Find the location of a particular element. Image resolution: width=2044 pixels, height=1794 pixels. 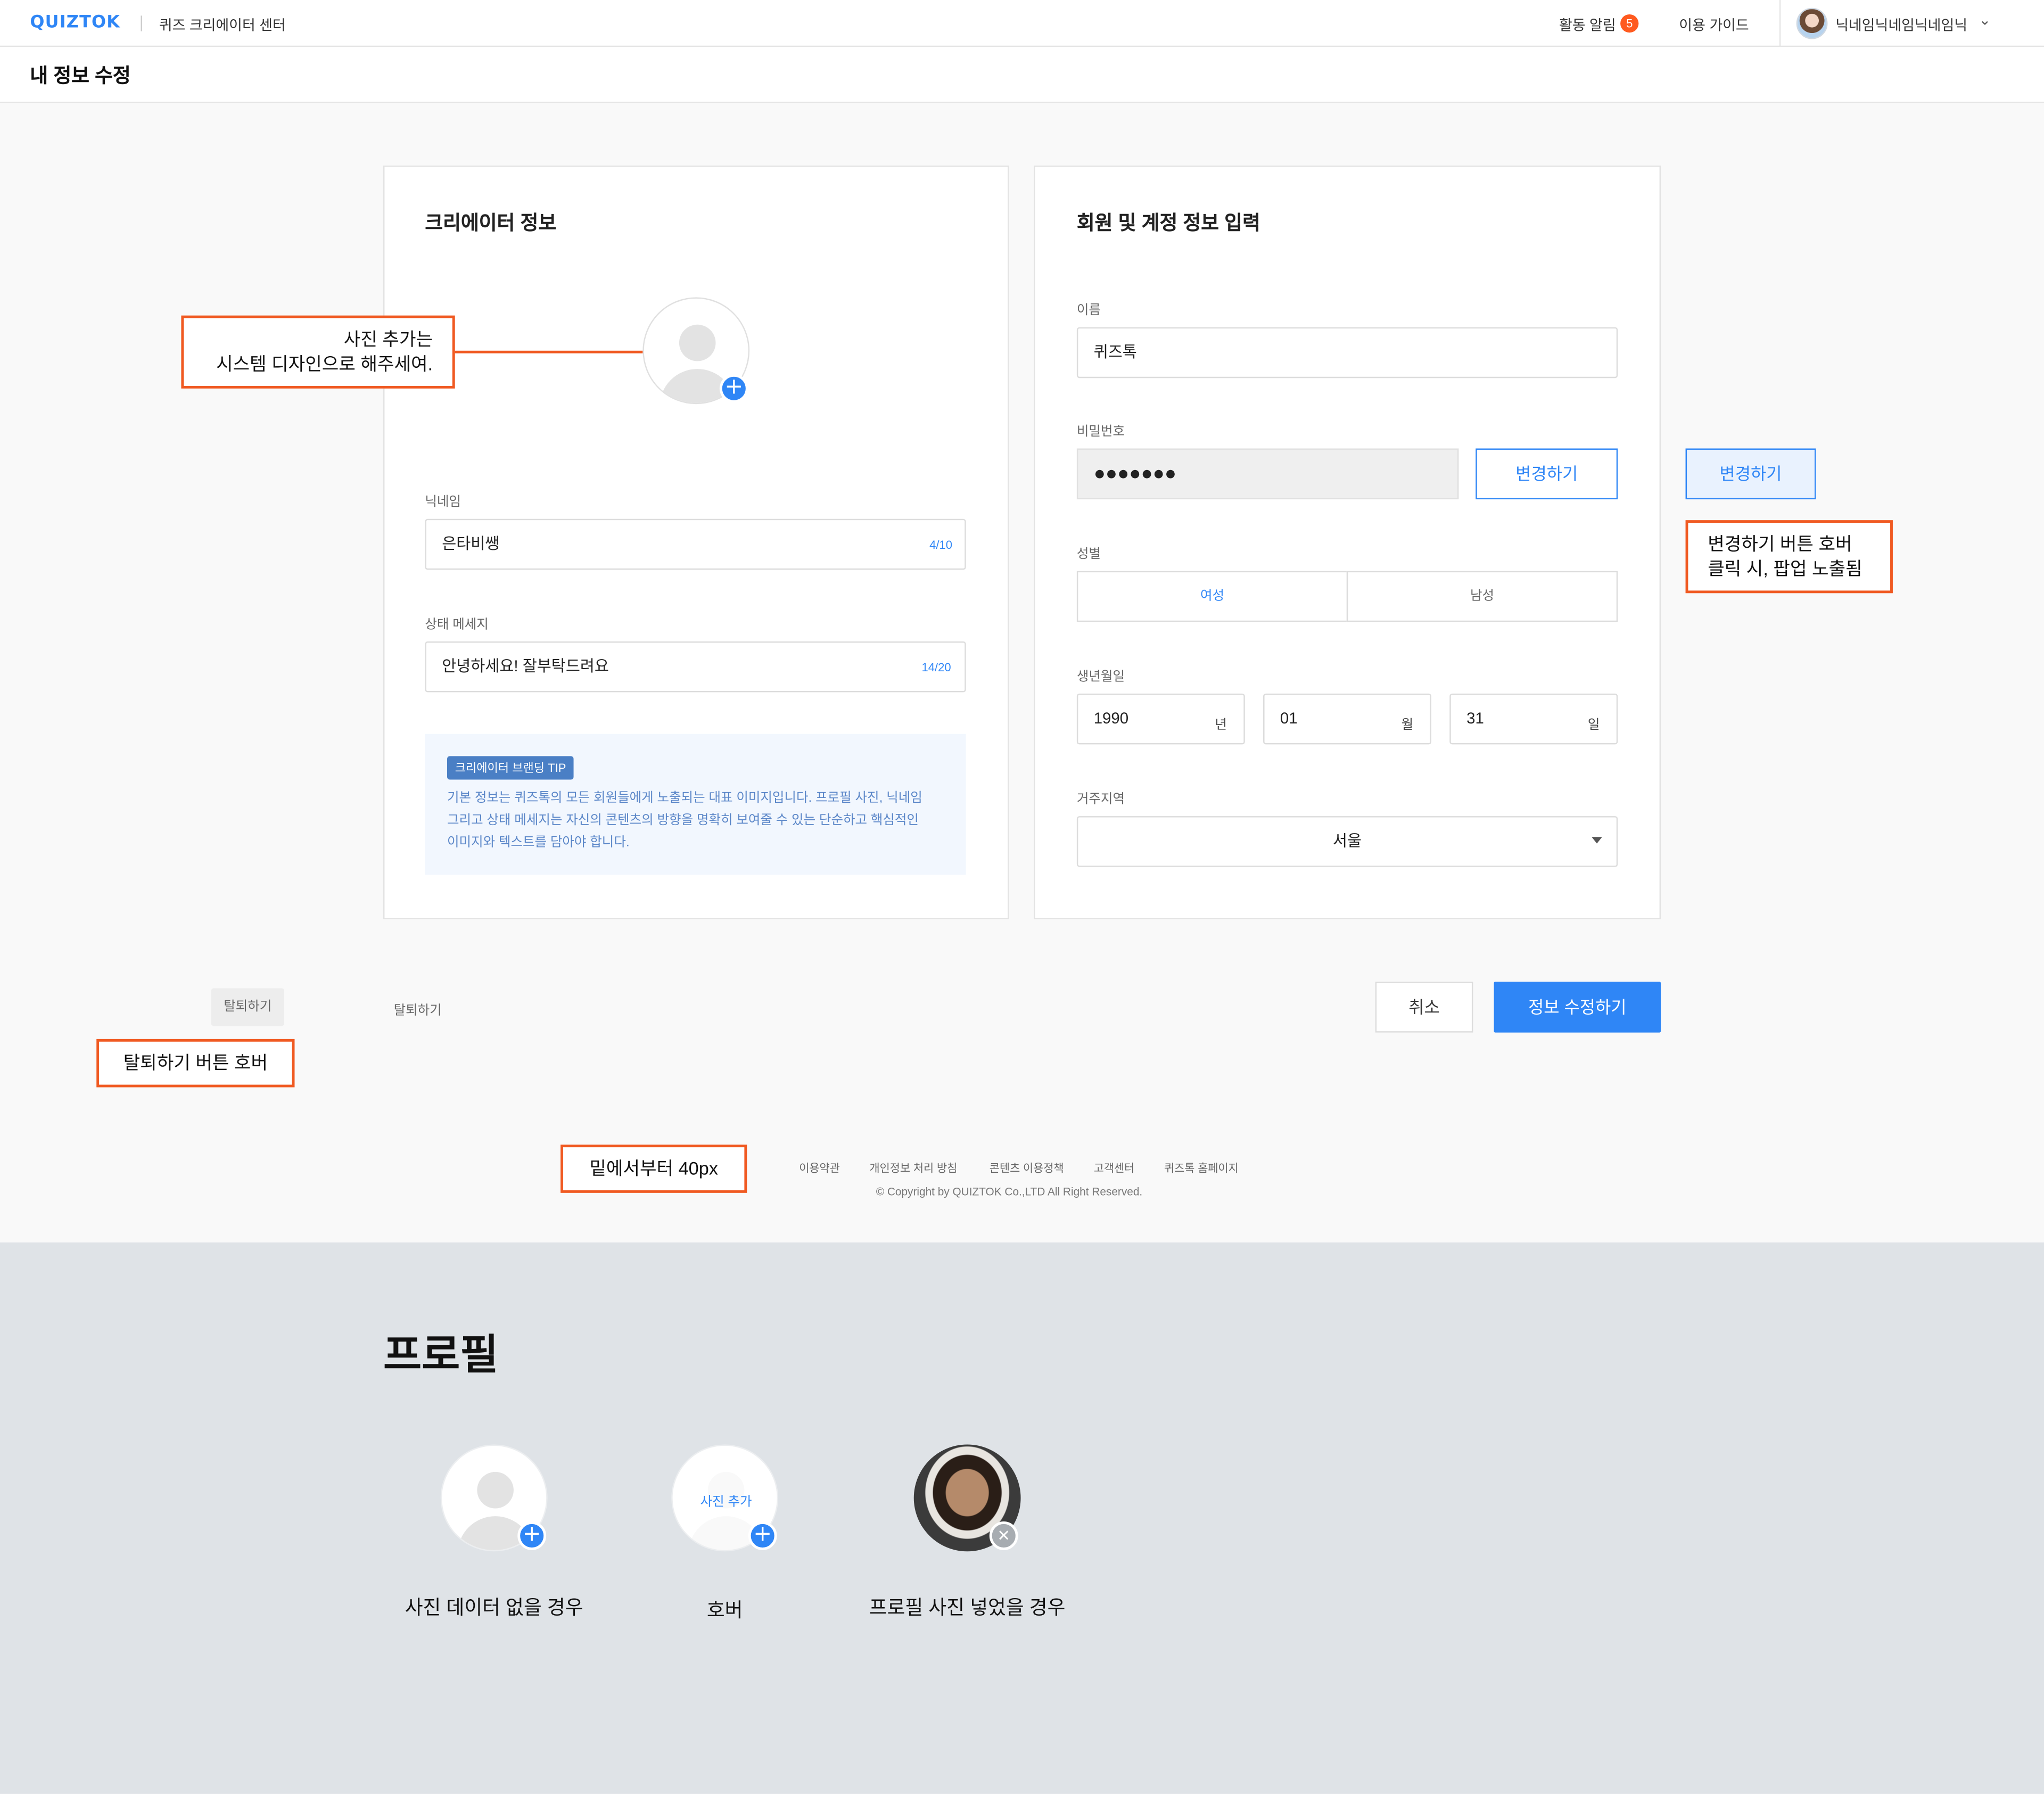

footer-link-privacy: 개인정보 처리 방침 is located at coordinates (913, 1168).